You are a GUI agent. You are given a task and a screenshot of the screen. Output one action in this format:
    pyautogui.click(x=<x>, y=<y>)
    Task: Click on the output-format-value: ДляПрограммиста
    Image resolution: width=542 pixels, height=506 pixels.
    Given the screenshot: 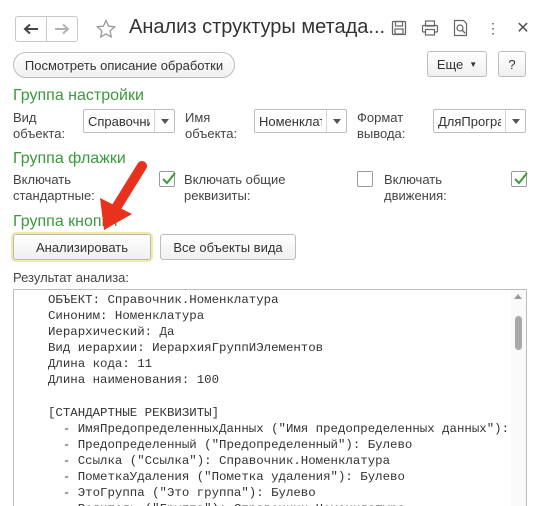 What is the action you would take?
    pyautogui.click(x=469, y=121)
    